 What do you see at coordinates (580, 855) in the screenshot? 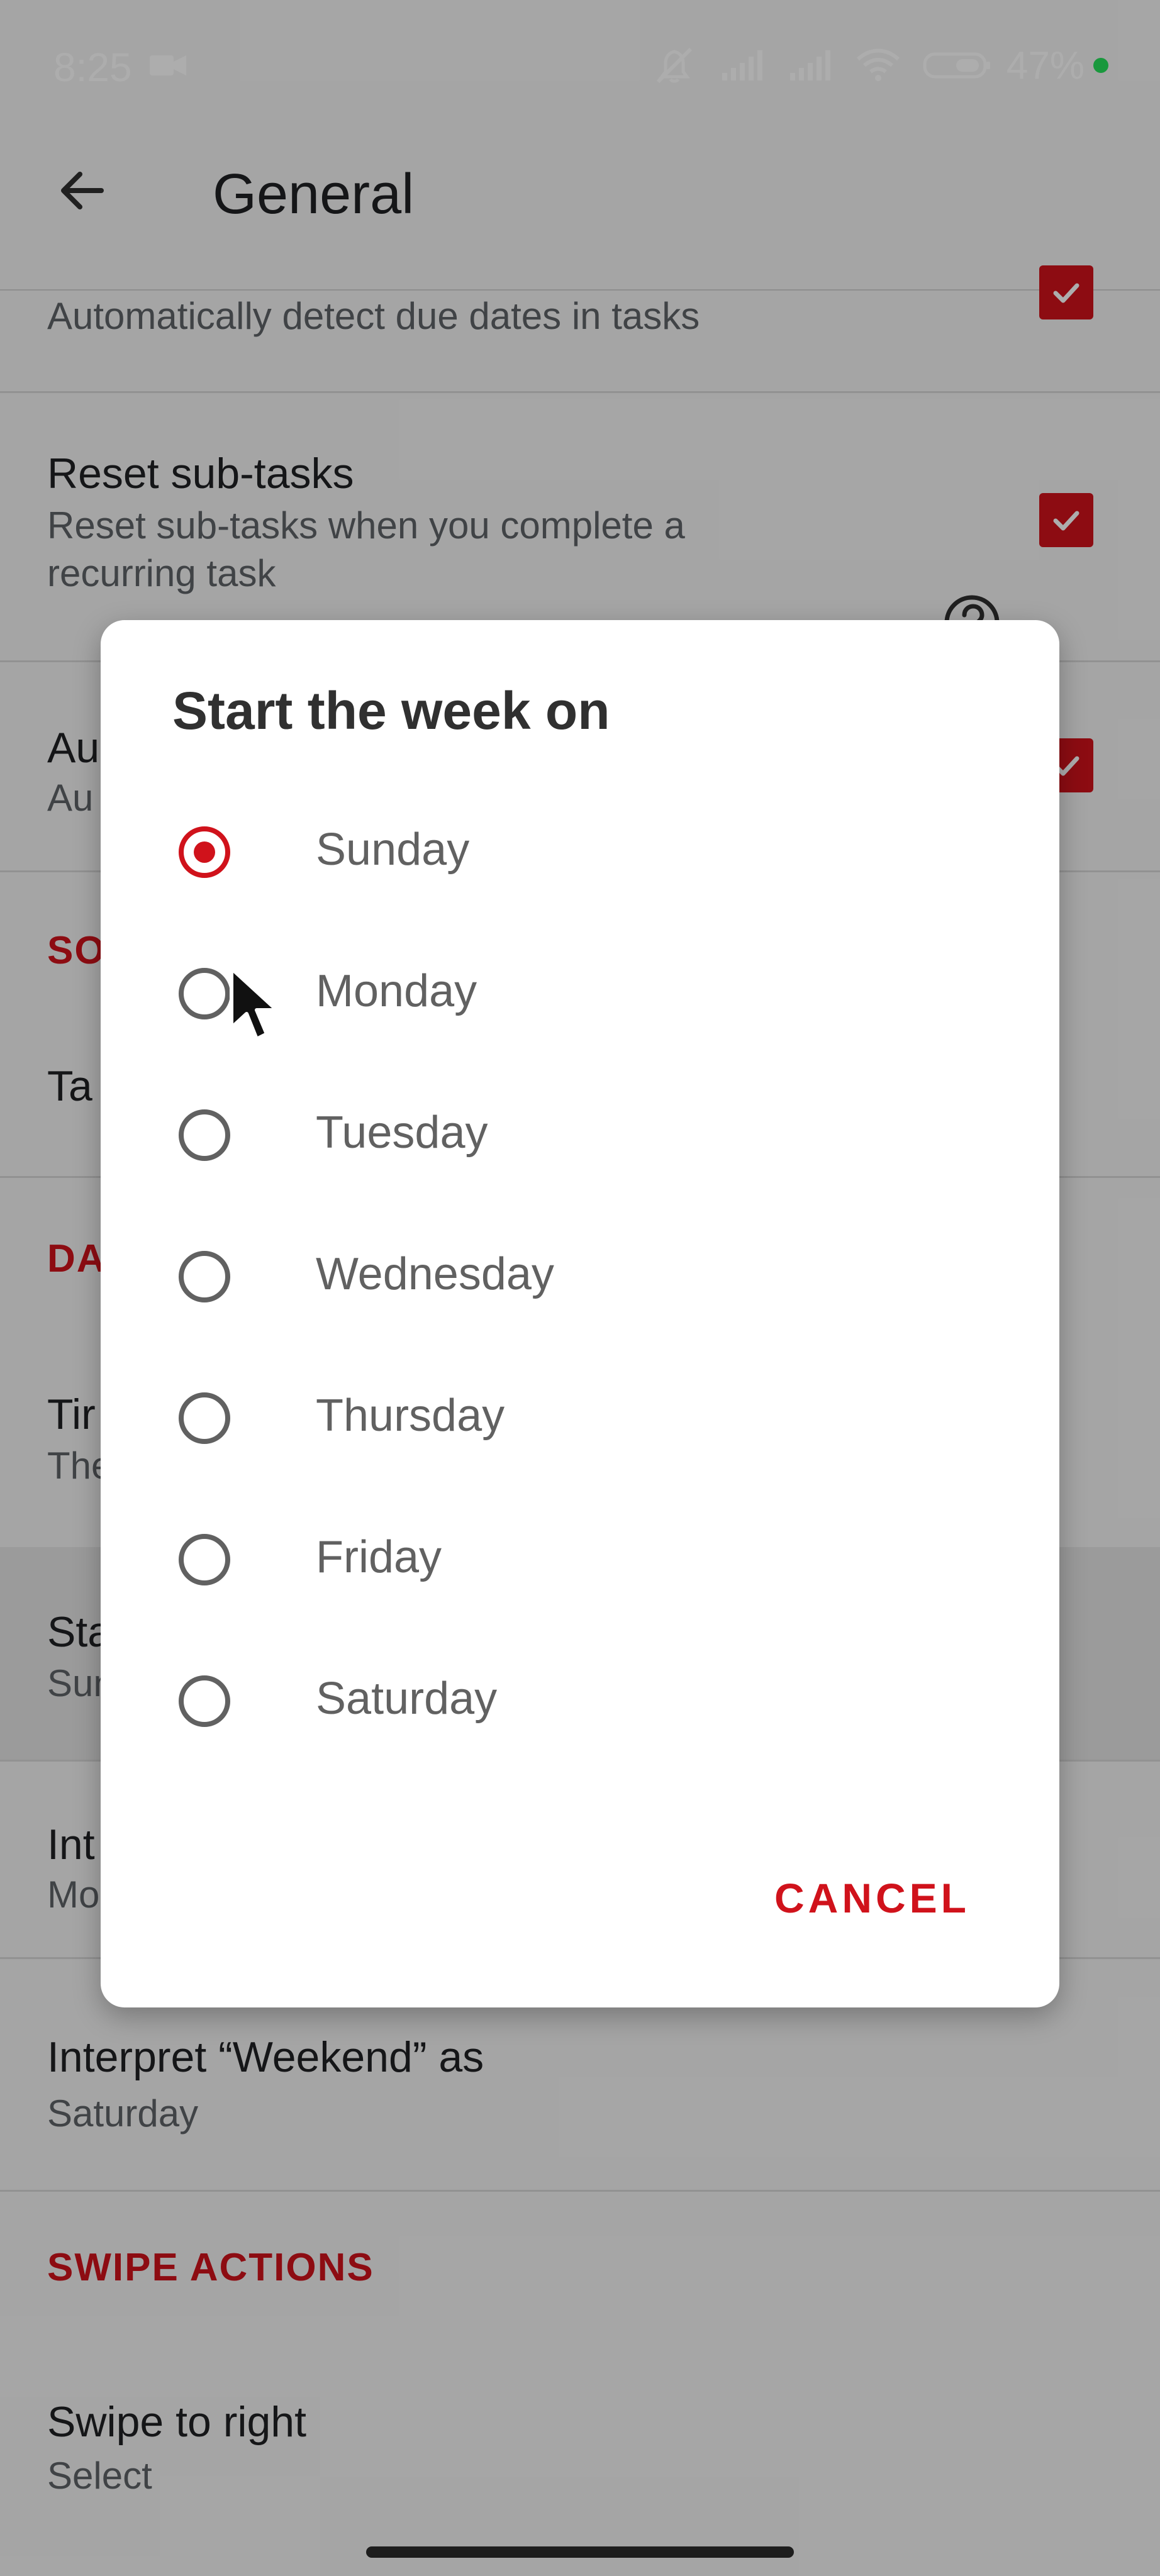
I see `radio-option-sunday: Sunday` at bounding box center [580, 855].